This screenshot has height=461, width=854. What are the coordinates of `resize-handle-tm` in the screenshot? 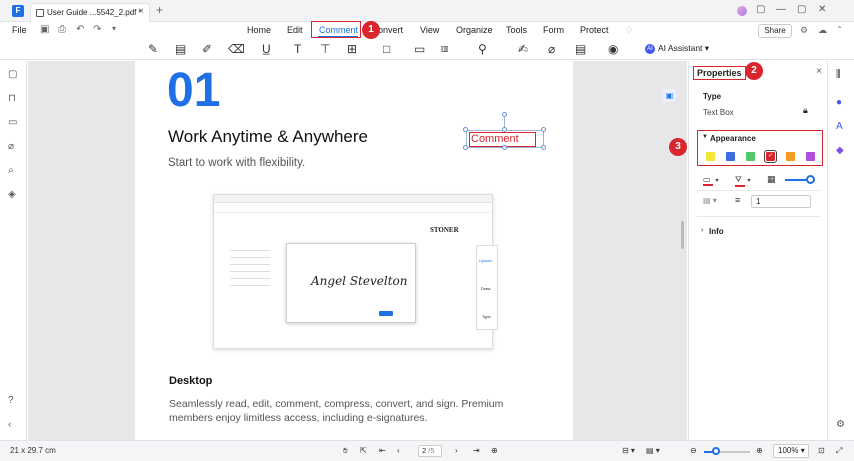 It's located at (504, 129).